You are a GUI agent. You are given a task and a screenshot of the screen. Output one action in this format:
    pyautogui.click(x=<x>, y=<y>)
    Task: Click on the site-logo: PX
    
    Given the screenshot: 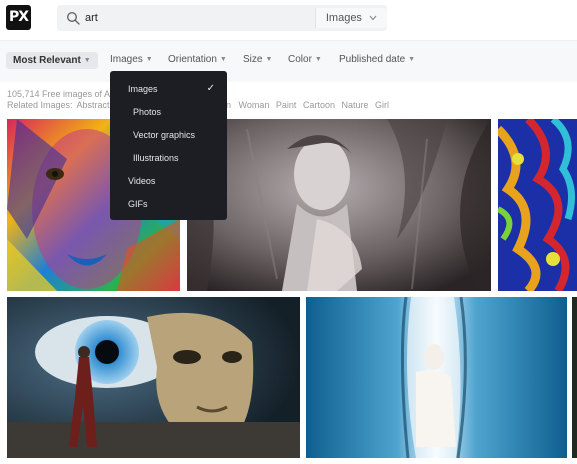 What is the action you would take?
    pyautogui.click(x=18, y=17)
    